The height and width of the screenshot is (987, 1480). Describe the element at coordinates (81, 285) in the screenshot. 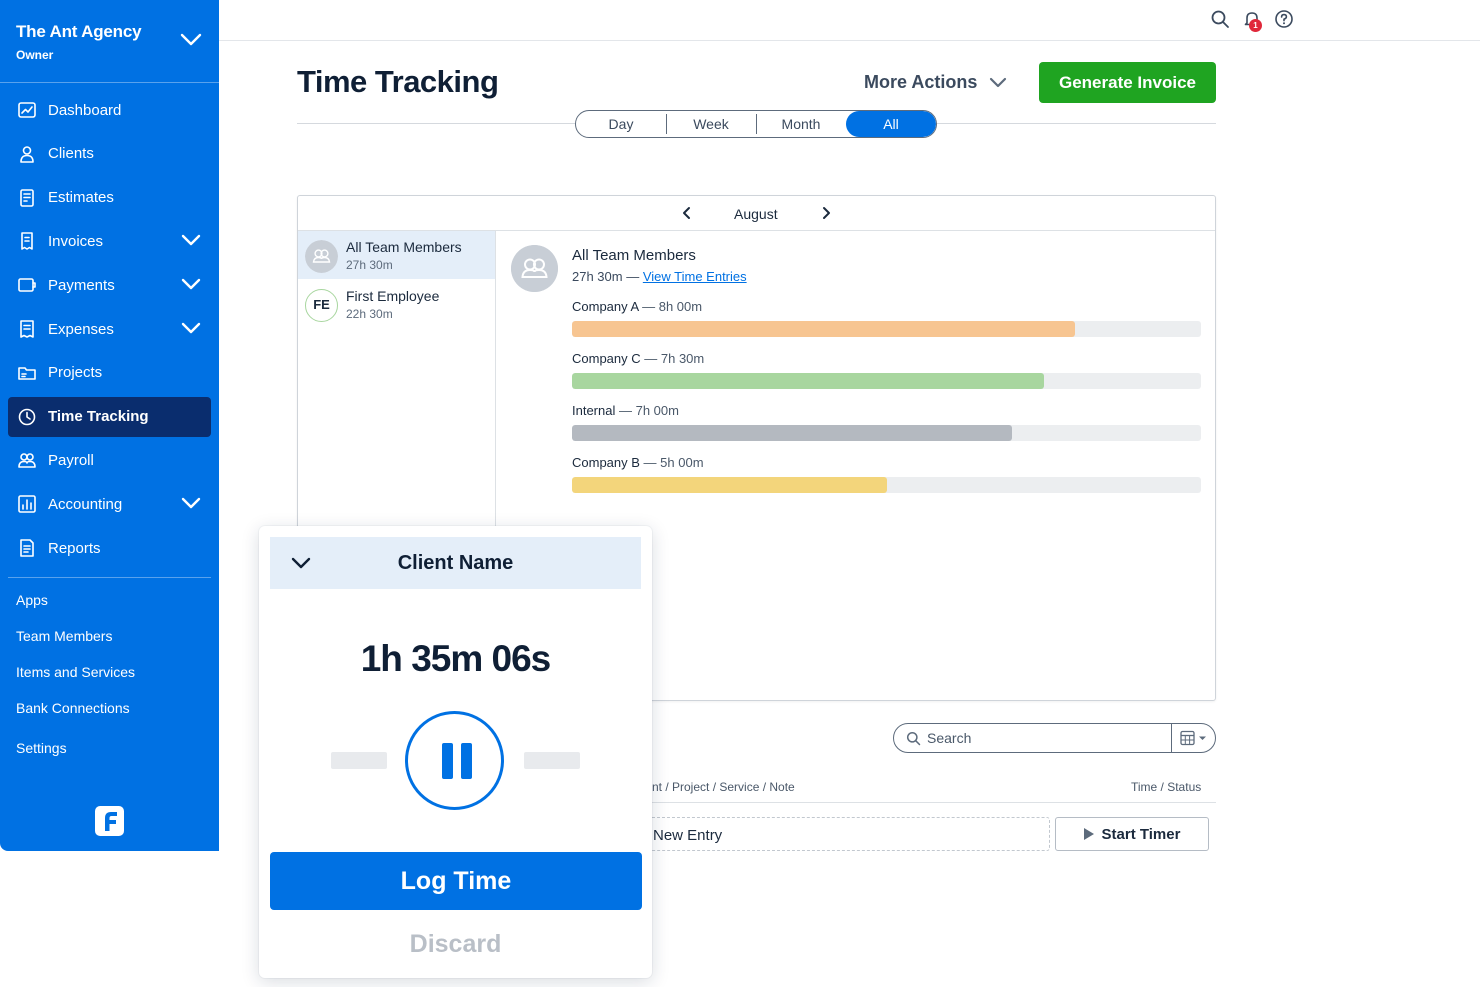

I see `sidebar-item-label: Payments` at that location.